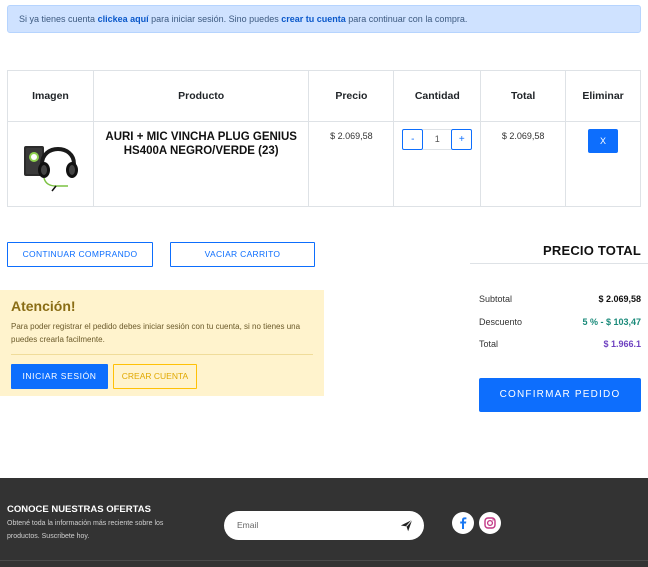 The height and width of the screenshot is (567, 648). I want to click on discount-row: Descuento 5 % - $ 103,47, so click(560, 322).